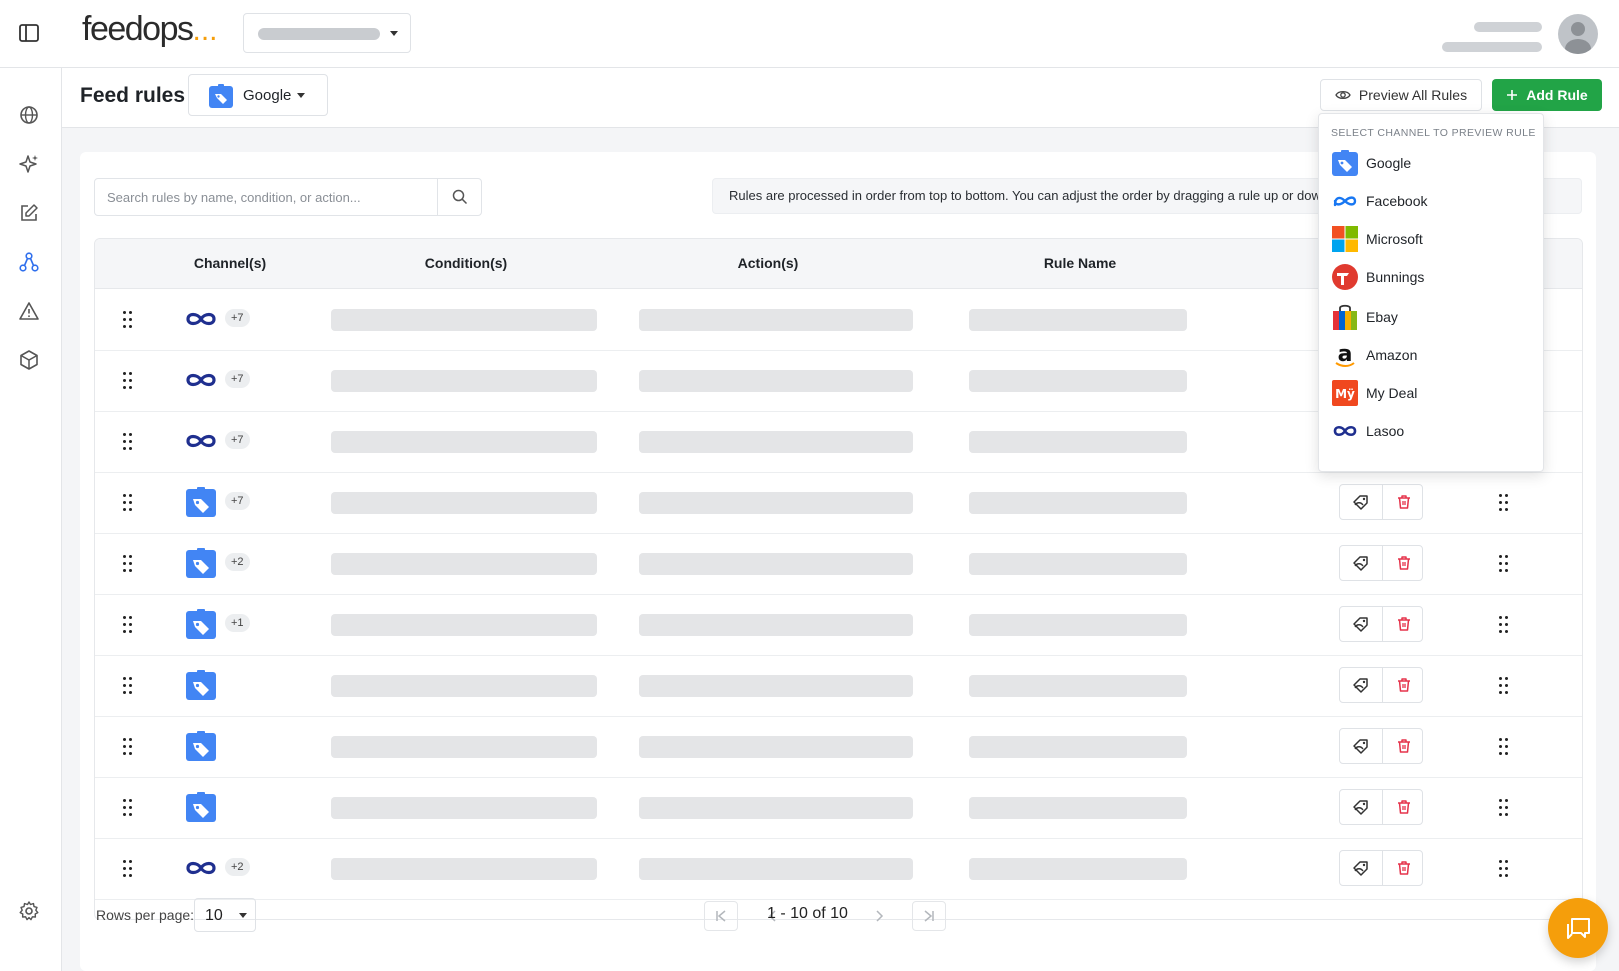 This screenshot has width=1619, height=971. I want to click on sidebar-toggle-icon, so click(29, 33).